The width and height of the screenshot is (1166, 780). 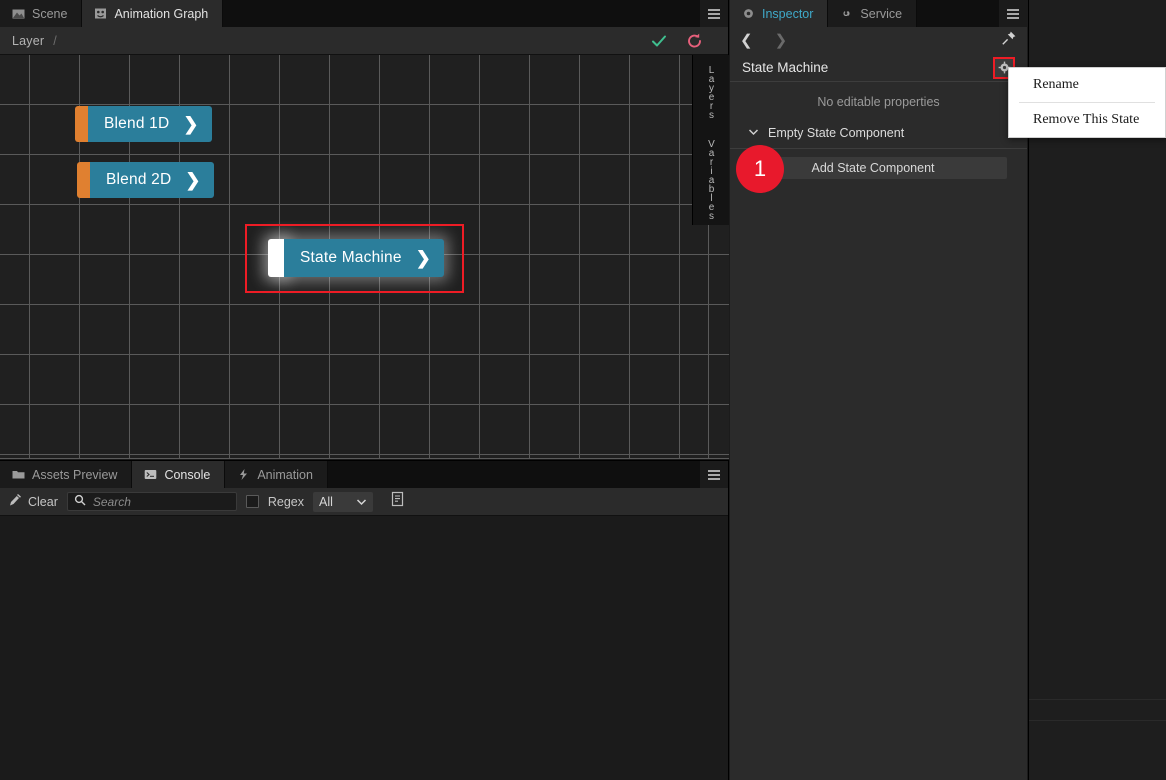 I want to click on tab-animation-graph: Animation Graph, so click(x=153, y=13).